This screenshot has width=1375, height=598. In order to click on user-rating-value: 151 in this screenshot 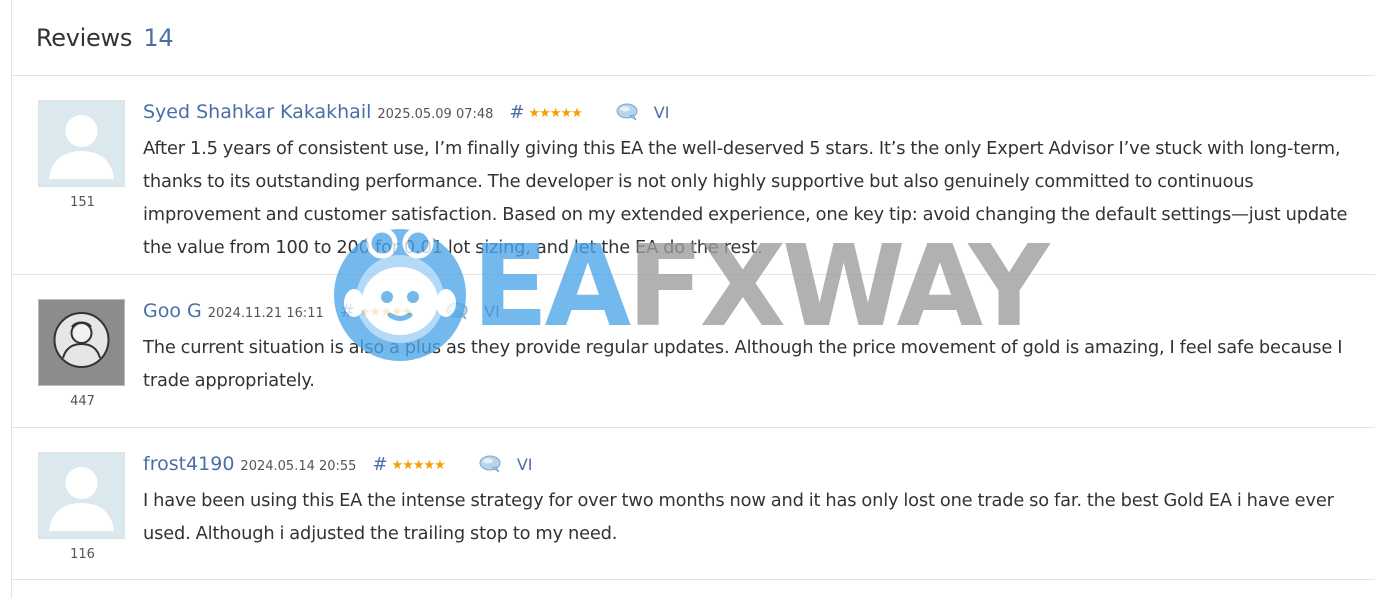, I will do `click(82, 202)`.